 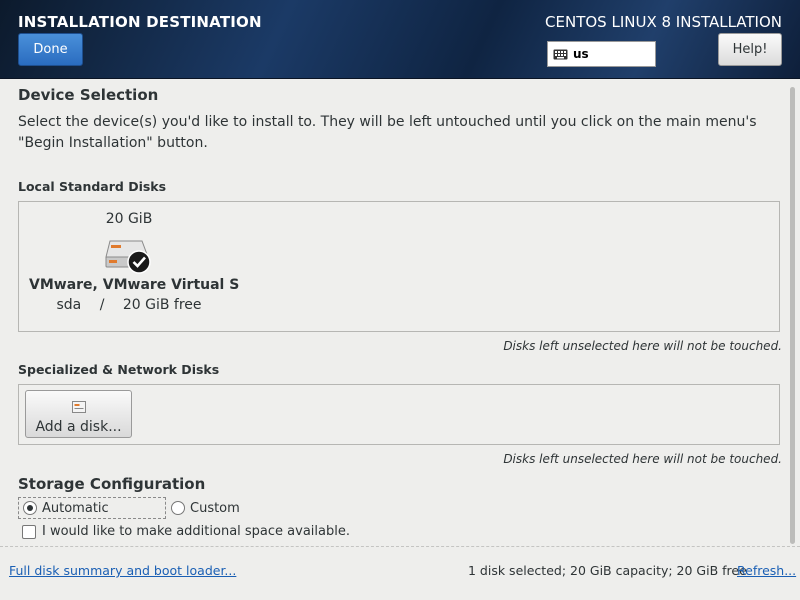 What do you see at coordinates (162, 305) in the screenshot?
I see `disk-free: 20 GiB free` at bounding box center [162, 305].